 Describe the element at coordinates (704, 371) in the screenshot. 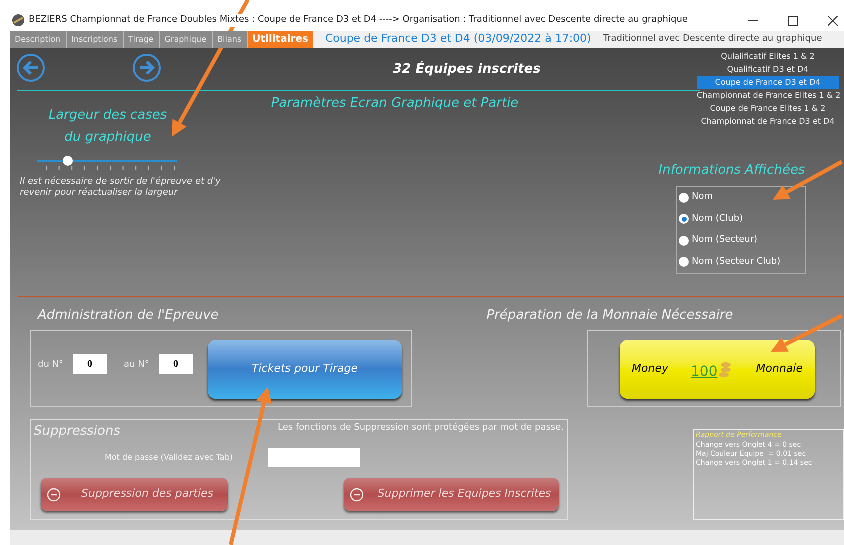

I see `amount-label: 100` at that location.